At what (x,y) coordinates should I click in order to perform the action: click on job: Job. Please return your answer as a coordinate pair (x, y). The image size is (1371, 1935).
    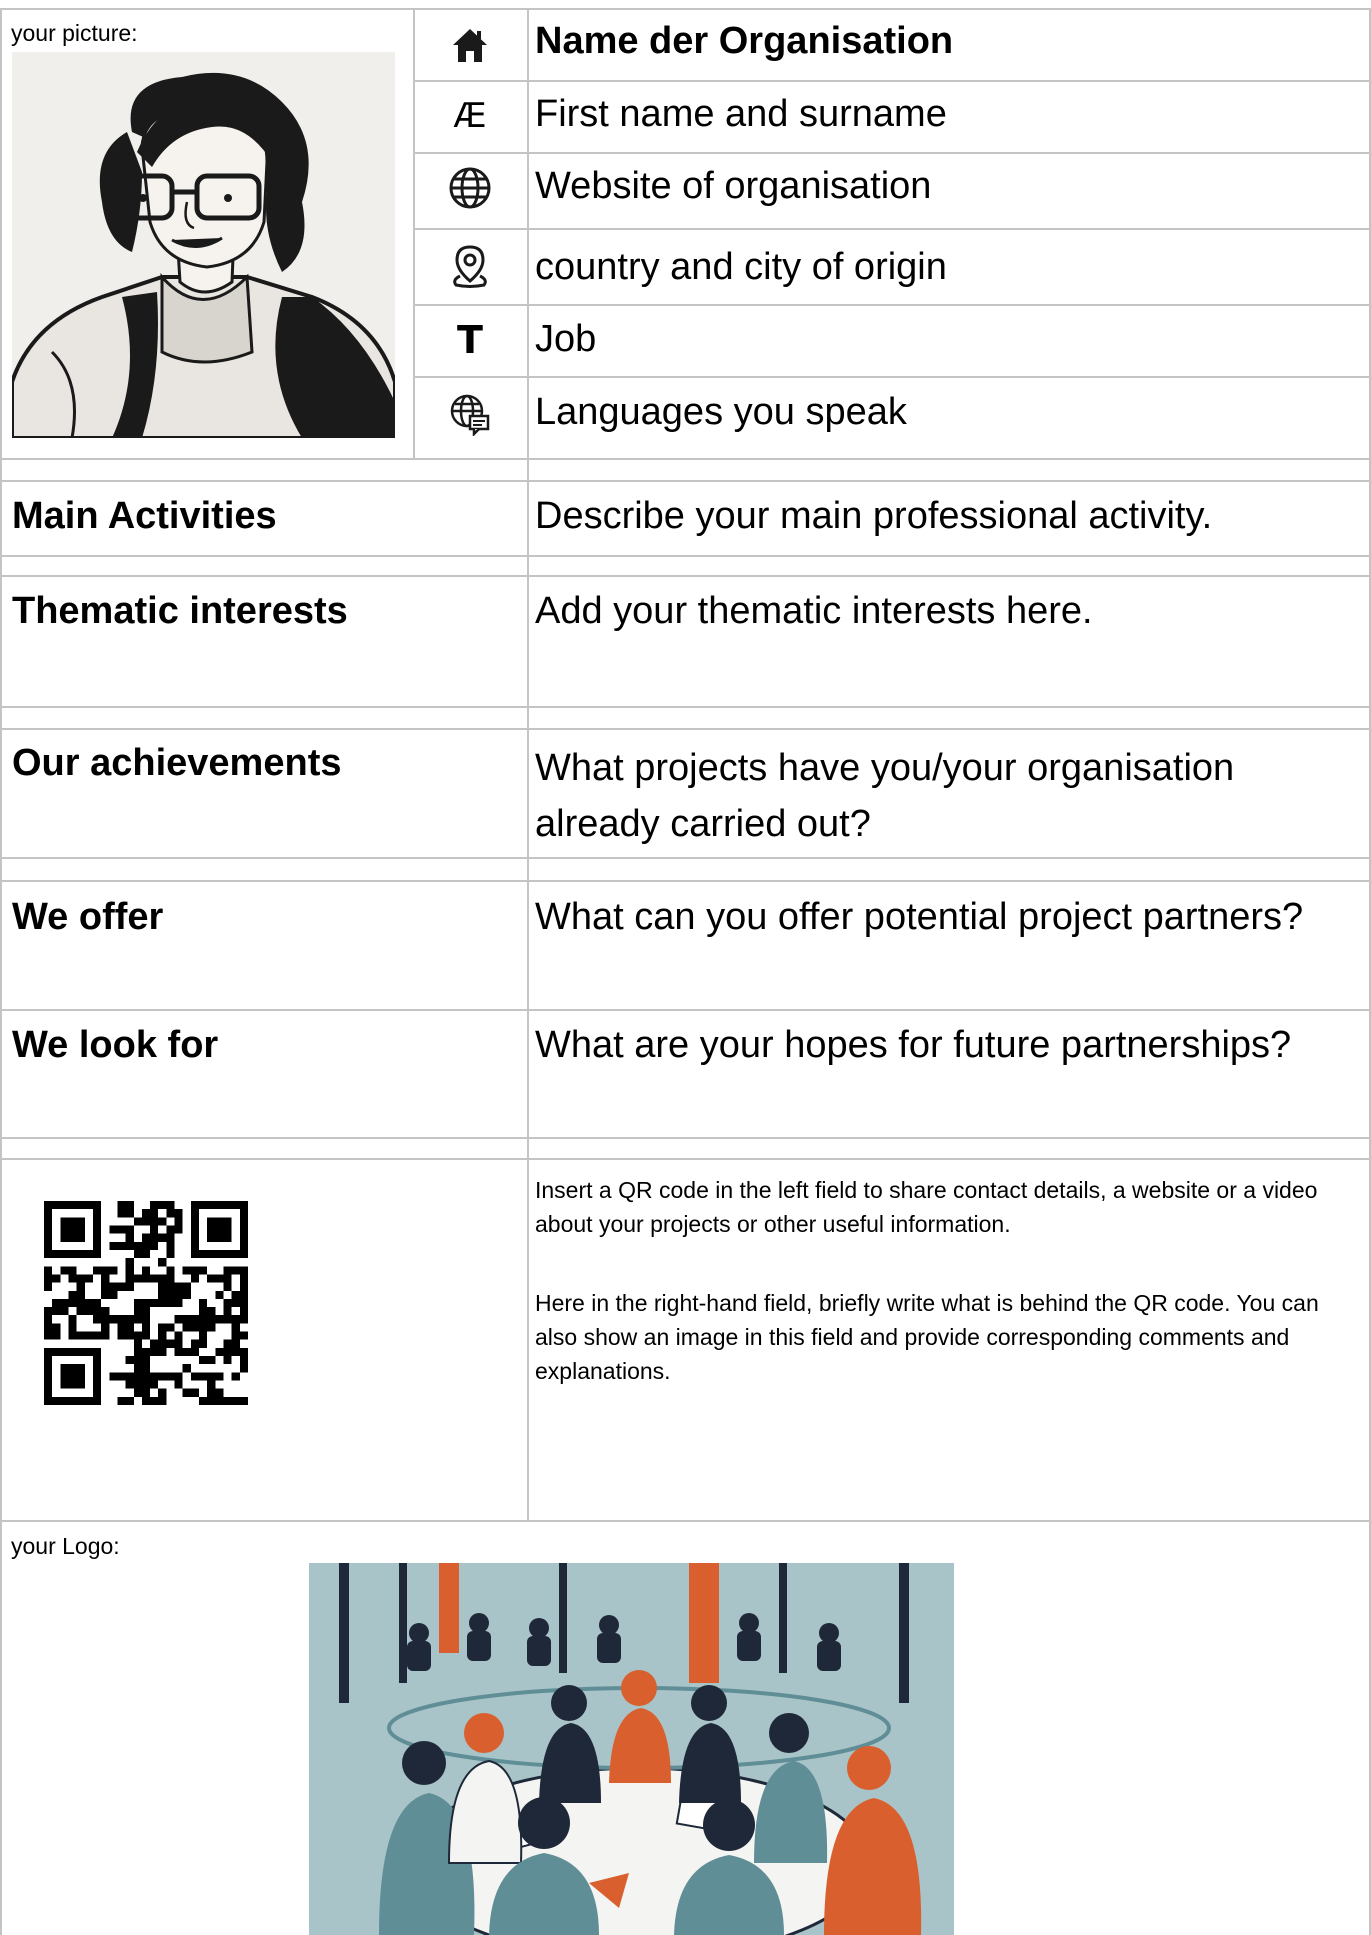
    Looking at the image, I should click on (566, 339).